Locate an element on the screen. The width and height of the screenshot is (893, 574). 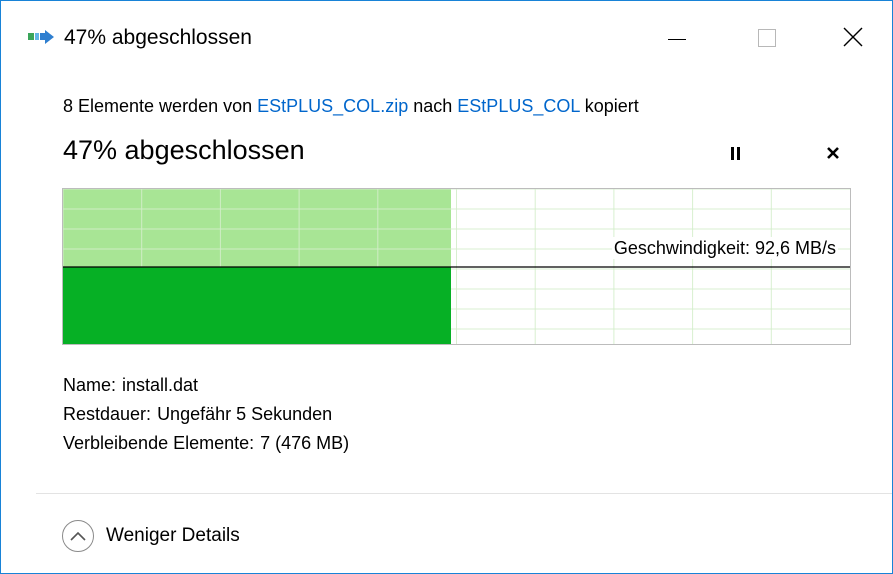
progress-heading: 47% abgeschlossen is located at coordinates (184, 150).